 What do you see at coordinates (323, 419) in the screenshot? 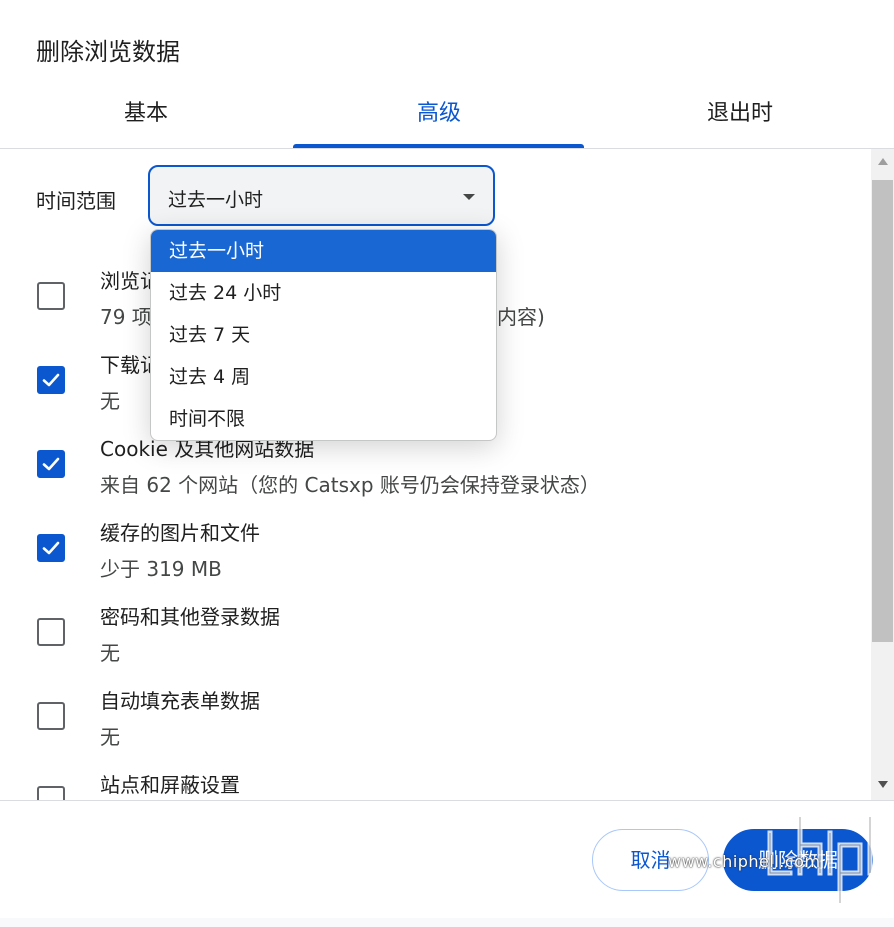
I see `option-all-time: 时间不限` at bounding box center [323, 419].